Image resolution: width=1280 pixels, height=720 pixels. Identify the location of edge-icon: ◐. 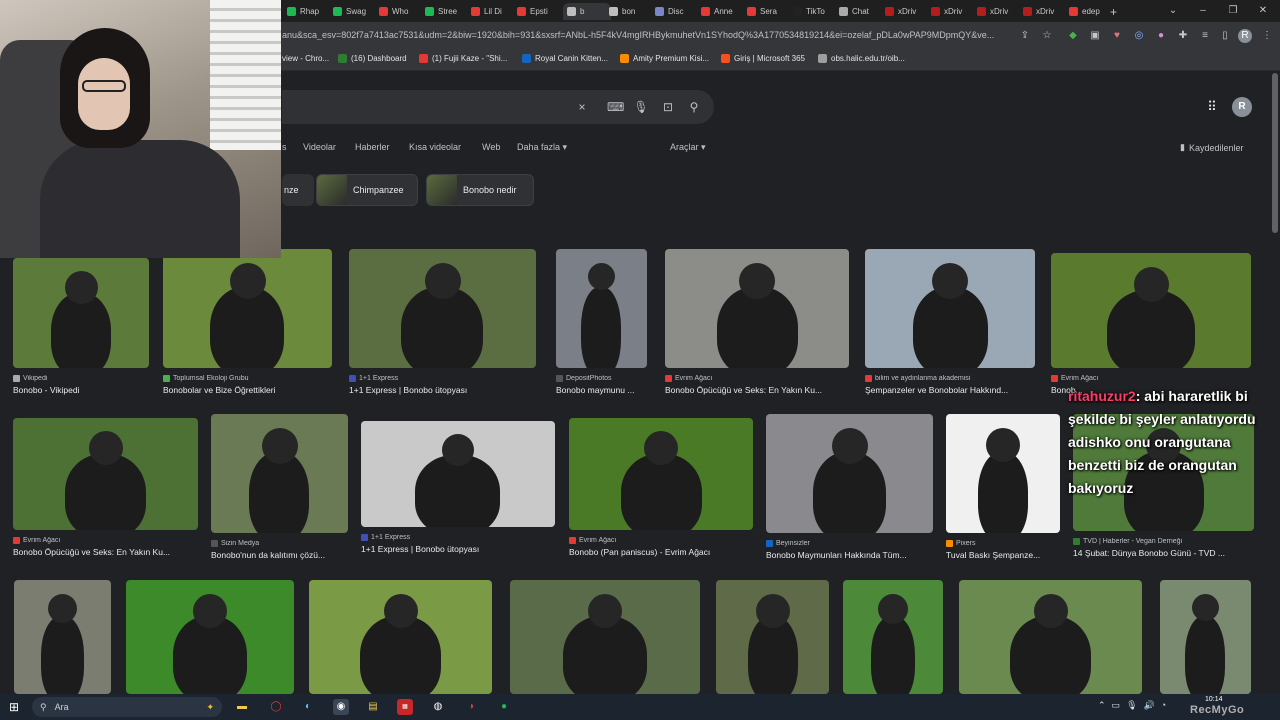
(308, 707).